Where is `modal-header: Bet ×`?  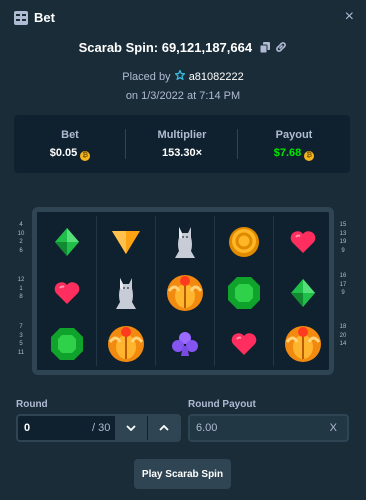 modal-header: Bet × is located at coordinates (183, 18).